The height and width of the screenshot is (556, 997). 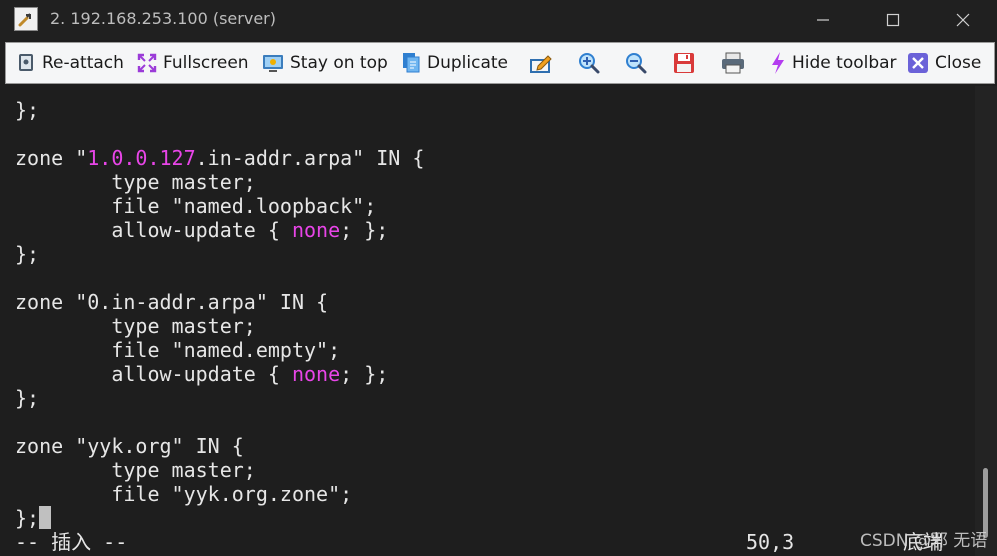 I want to click on terminal-line: zone "1.0.0.127.in-addr.arpa" IN {, so click(x=220, y=158).